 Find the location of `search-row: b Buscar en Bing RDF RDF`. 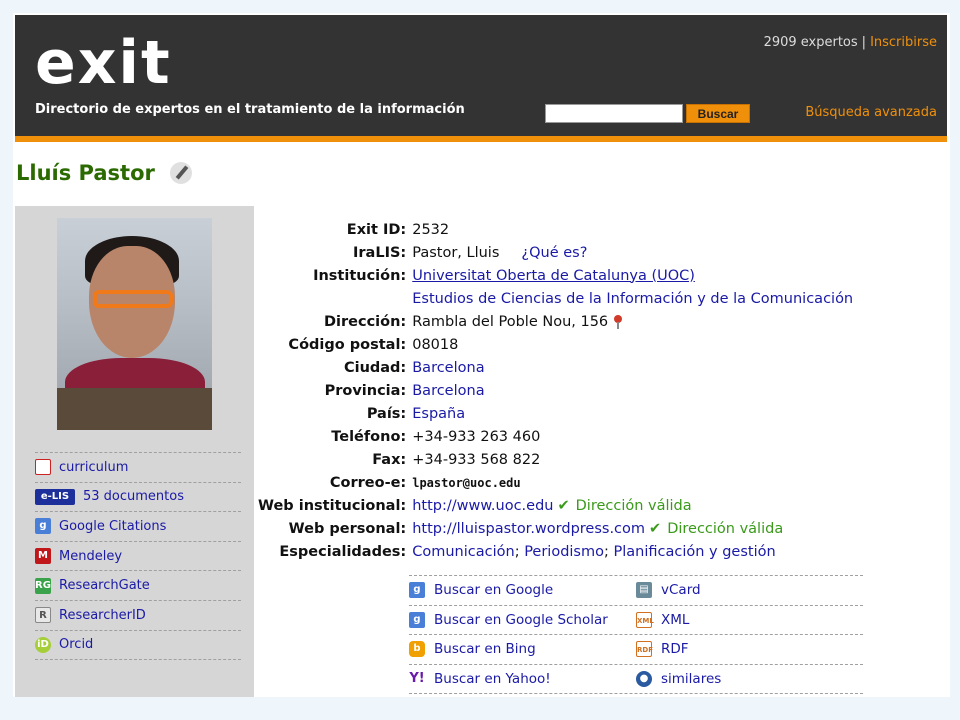

search-row: b Buscar en Bing RDF RDF is located at coordinates (636, 649).